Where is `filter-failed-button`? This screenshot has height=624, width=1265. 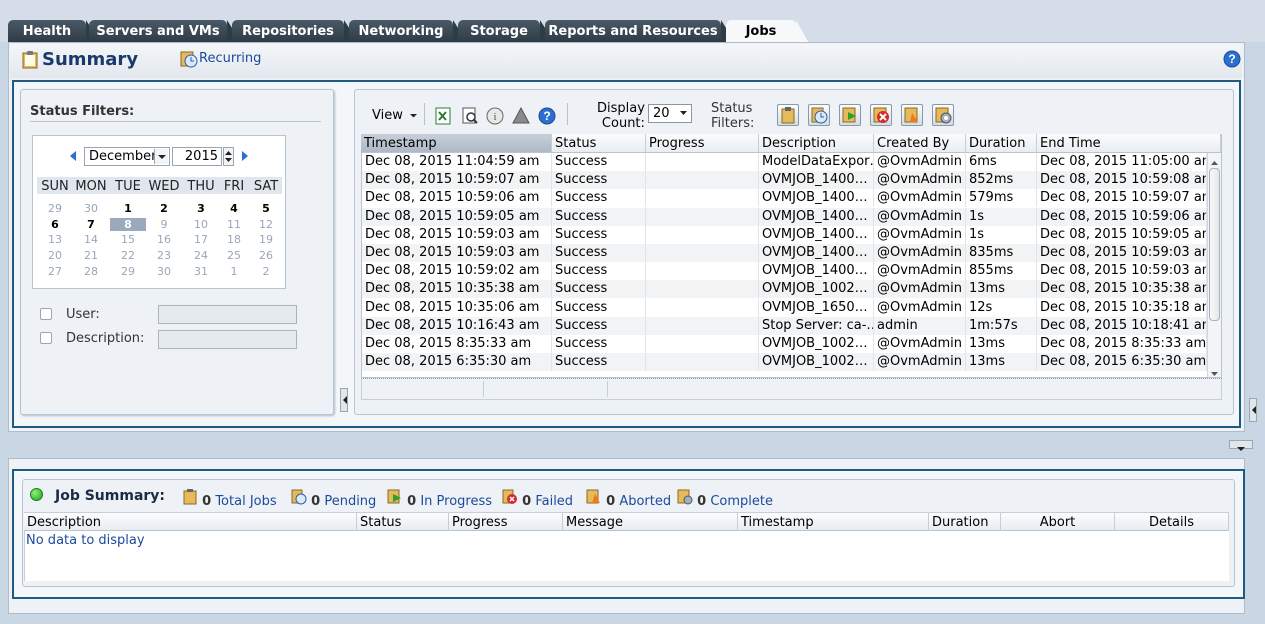
filter-failed-button is located at coordinates (881, 115).